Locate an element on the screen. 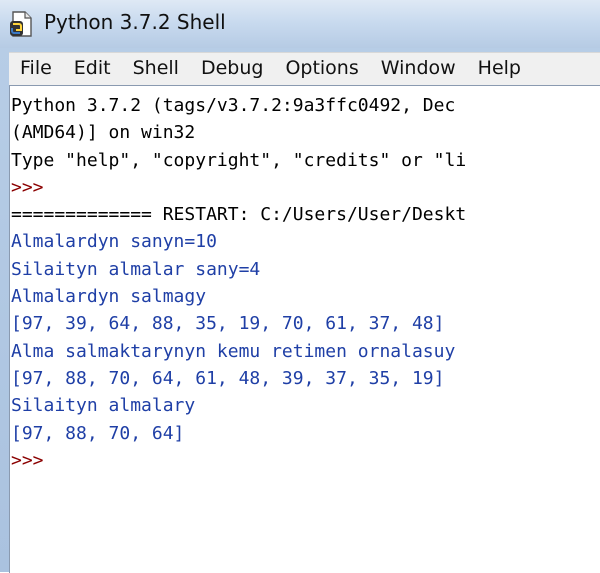 The image size is (600, 573). shell-line-banner: (AMD64)] on win32 is located at coordinates (103, 133).